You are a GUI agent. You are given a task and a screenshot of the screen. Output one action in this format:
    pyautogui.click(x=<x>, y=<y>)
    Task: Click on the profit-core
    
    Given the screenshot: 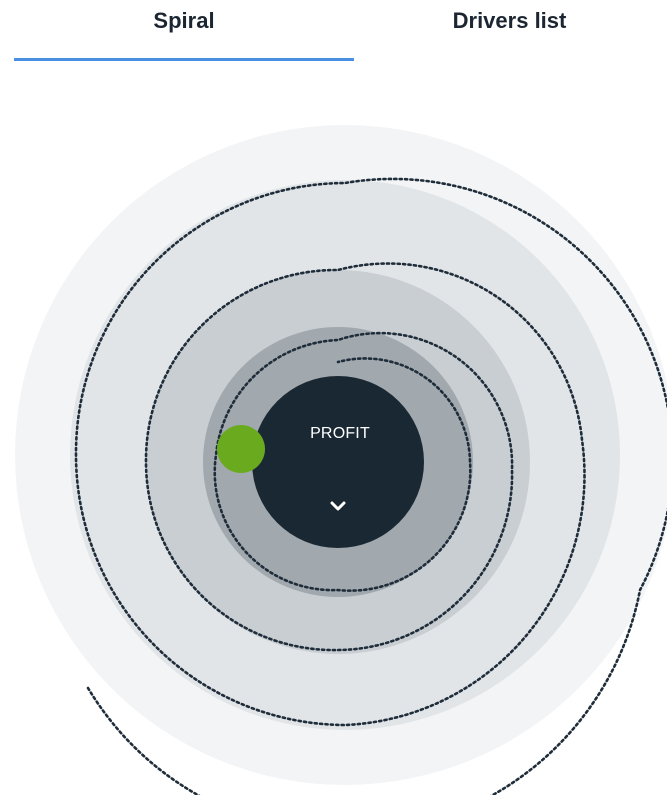 What is the action you would take?
    pyautogui.click(x=338, y=462)
    